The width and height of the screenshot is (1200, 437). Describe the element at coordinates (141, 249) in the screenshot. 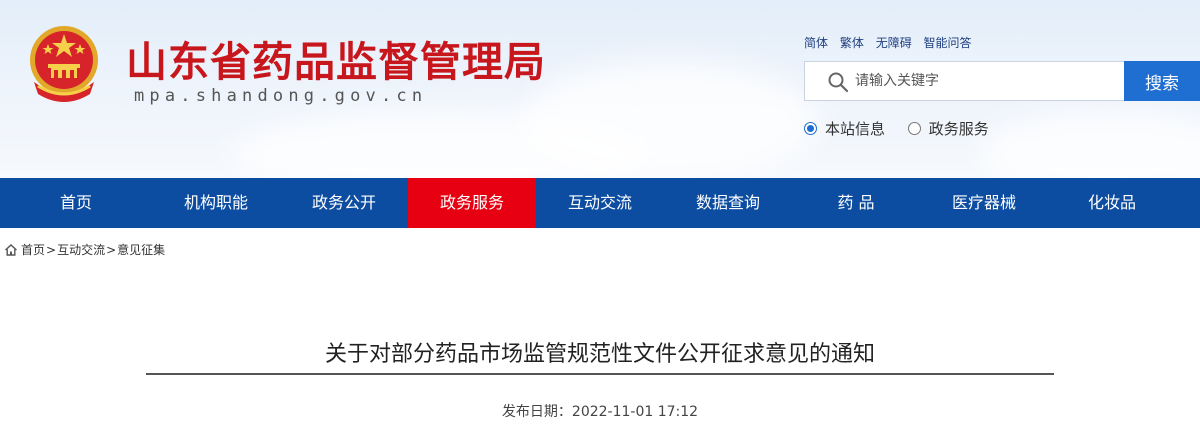

I see `breadcrumb-opinion-collection: 意见征集` at that location.